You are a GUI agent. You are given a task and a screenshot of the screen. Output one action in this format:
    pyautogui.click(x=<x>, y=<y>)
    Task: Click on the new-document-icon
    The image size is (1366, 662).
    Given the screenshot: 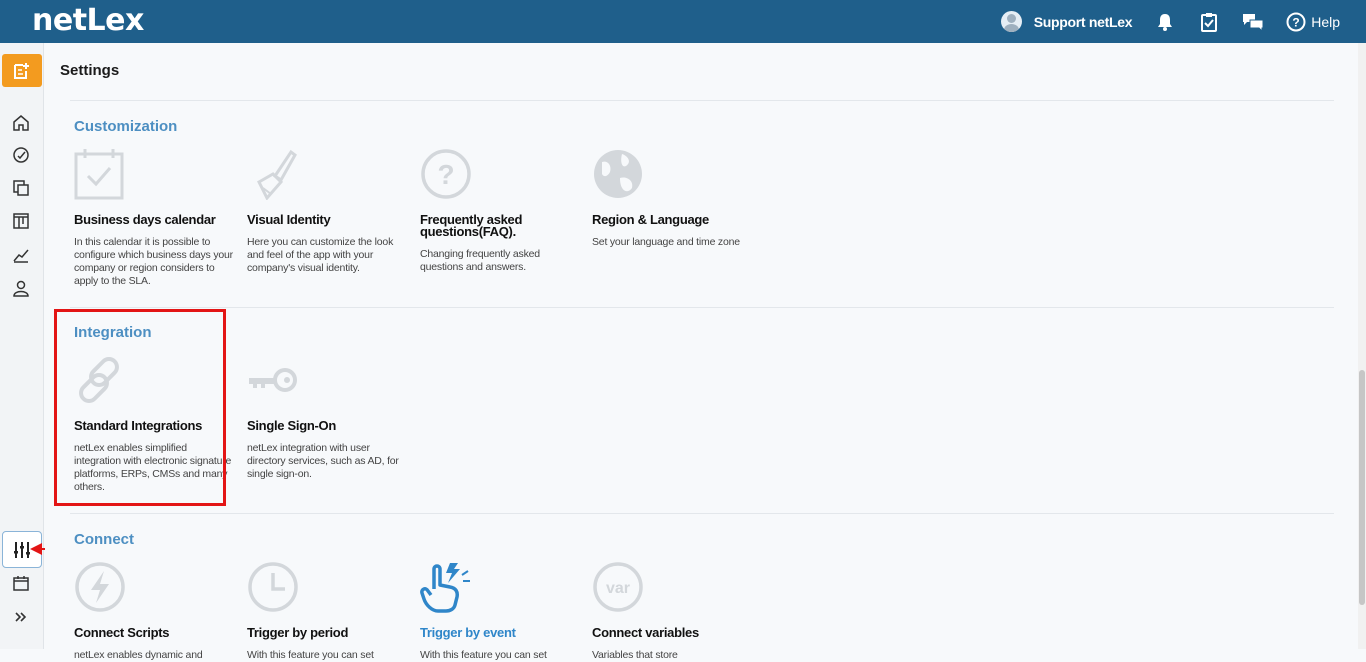 What is the action you would take?
    pyautogui.click(x=21, y=70)
    